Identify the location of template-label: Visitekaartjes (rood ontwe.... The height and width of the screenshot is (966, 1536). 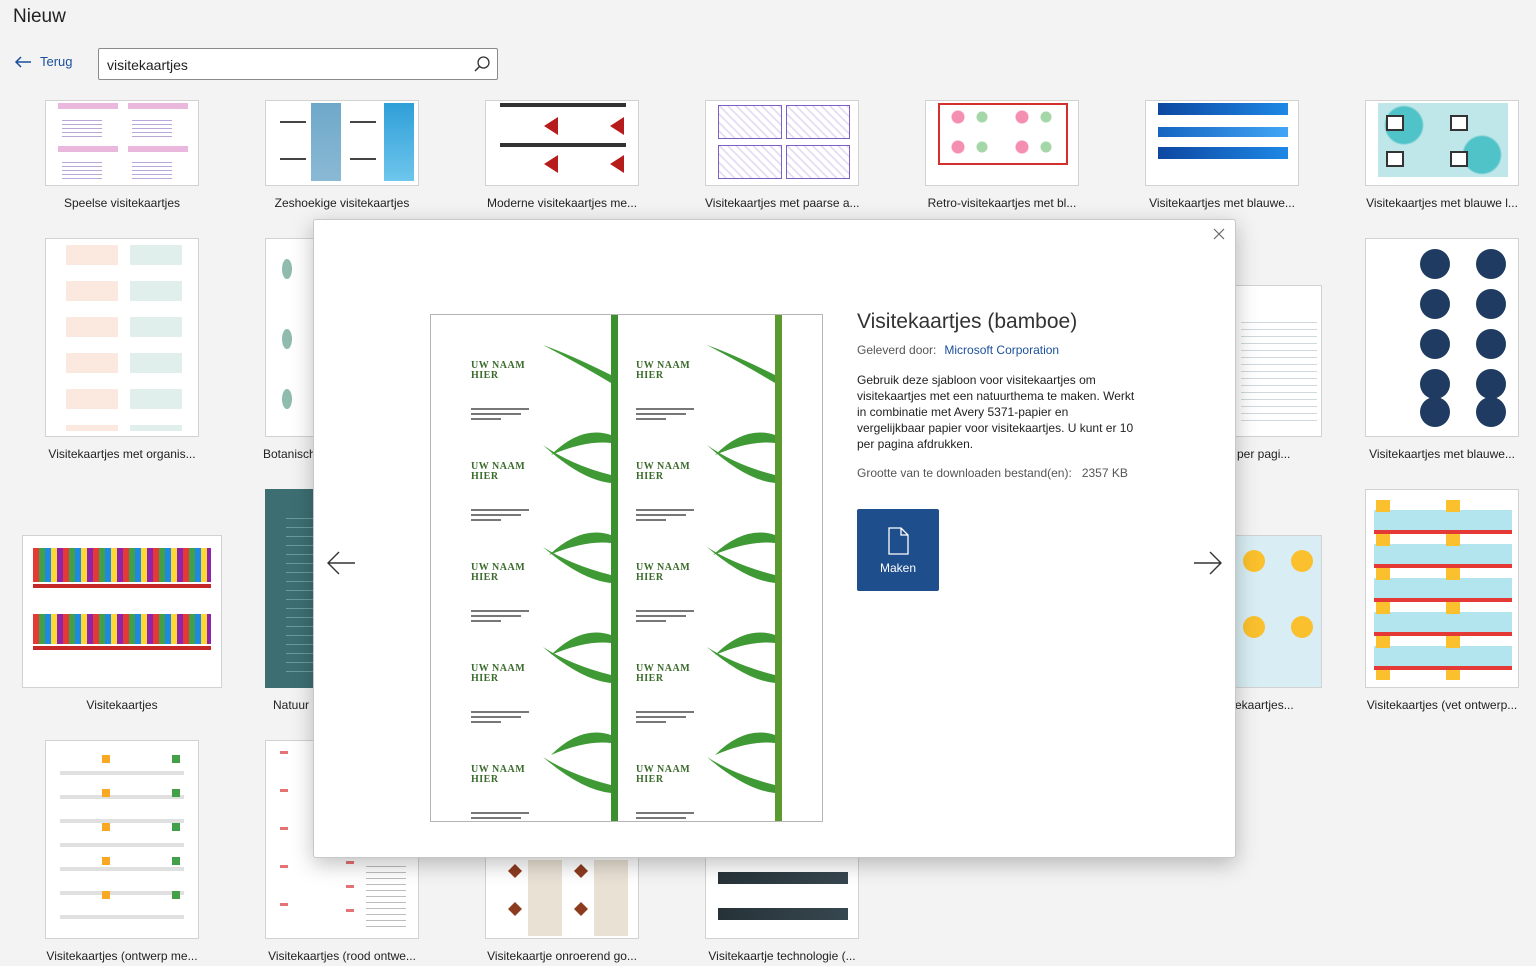
(342, 956).